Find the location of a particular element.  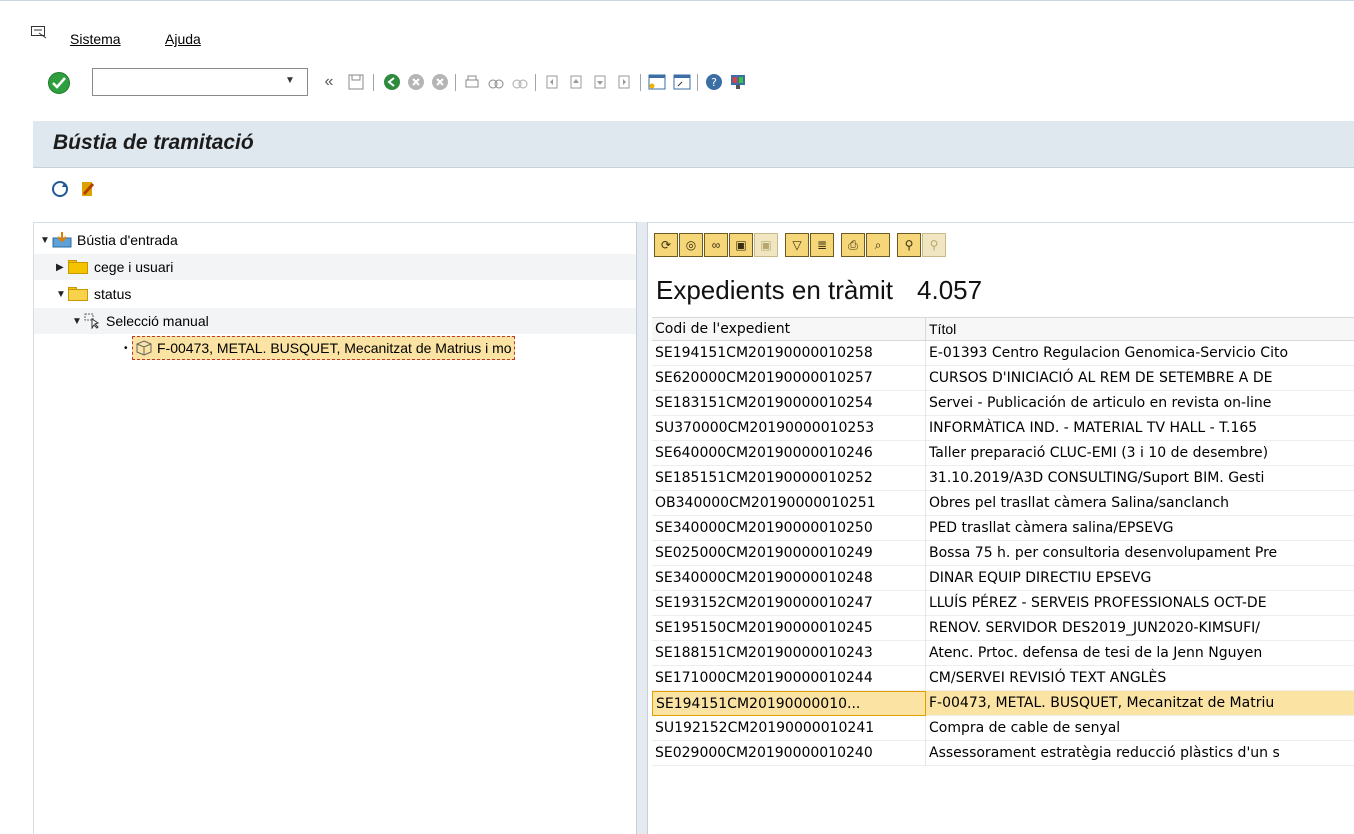

cell-code: SE195150CM20190000010245 is located at coordinates (789, 628).